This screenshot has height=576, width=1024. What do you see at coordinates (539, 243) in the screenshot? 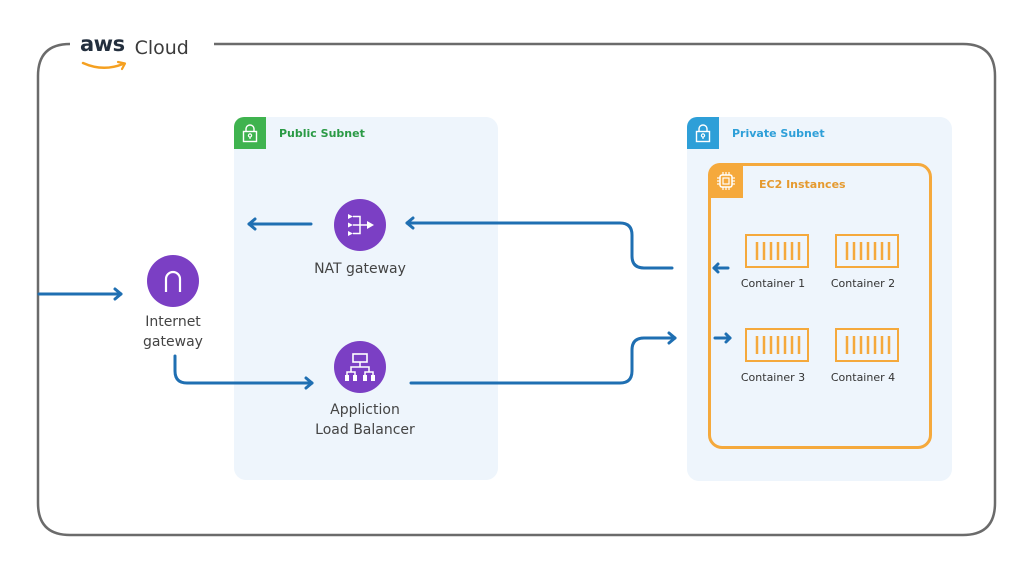
I see `arrow-ec2-to-nat-gateway` at bounding box center [539, 243].